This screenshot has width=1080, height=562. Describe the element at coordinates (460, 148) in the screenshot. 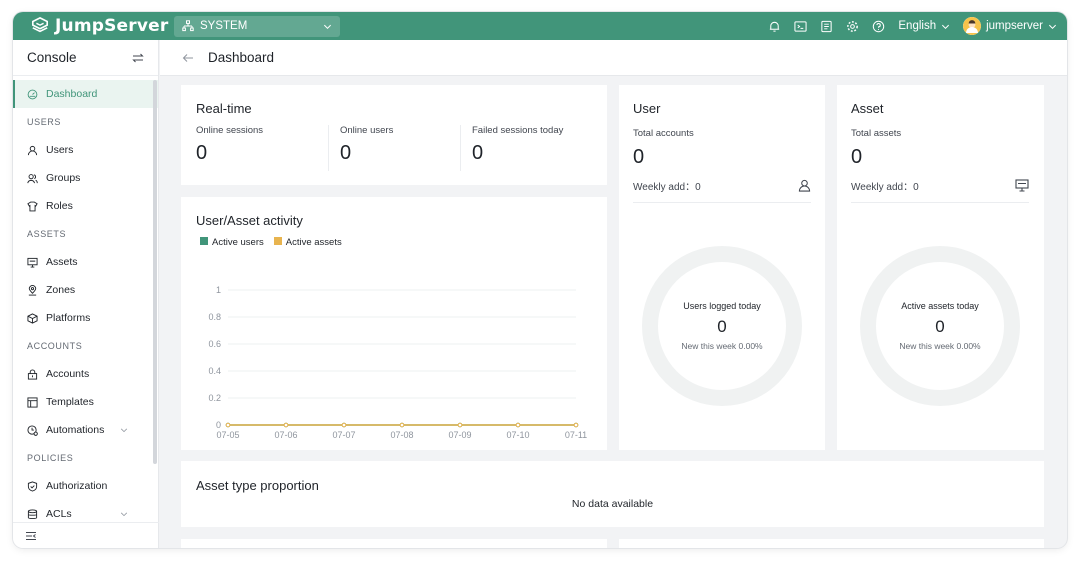

I see `divider` at that location.